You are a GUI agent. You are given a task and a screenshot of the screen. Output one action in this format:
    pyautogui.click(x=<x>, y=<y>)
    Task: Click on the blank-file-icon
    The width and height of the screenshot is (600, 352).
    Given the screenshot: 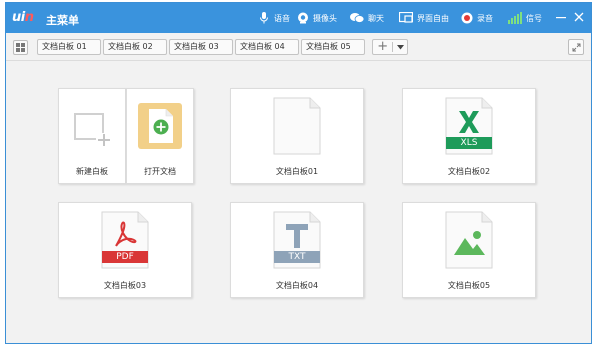 What is the action you would take?
    pyautogui.click(x=297, y=126)
    